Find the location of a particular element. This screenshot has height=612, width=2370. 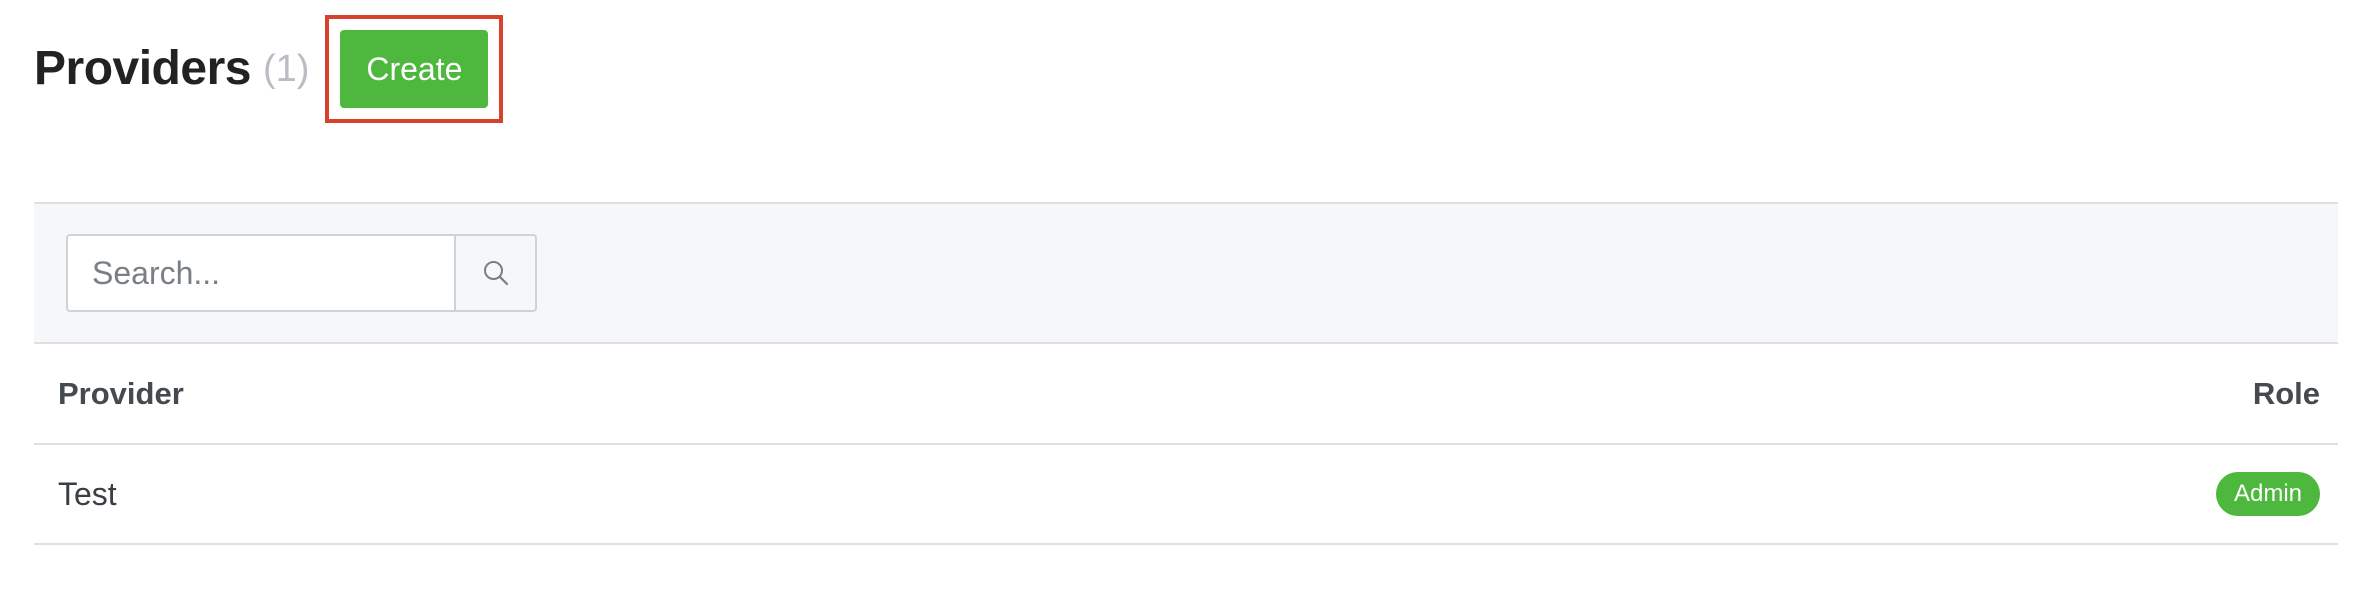

column-header-provider: Provider is located at coordinates (660, 394).